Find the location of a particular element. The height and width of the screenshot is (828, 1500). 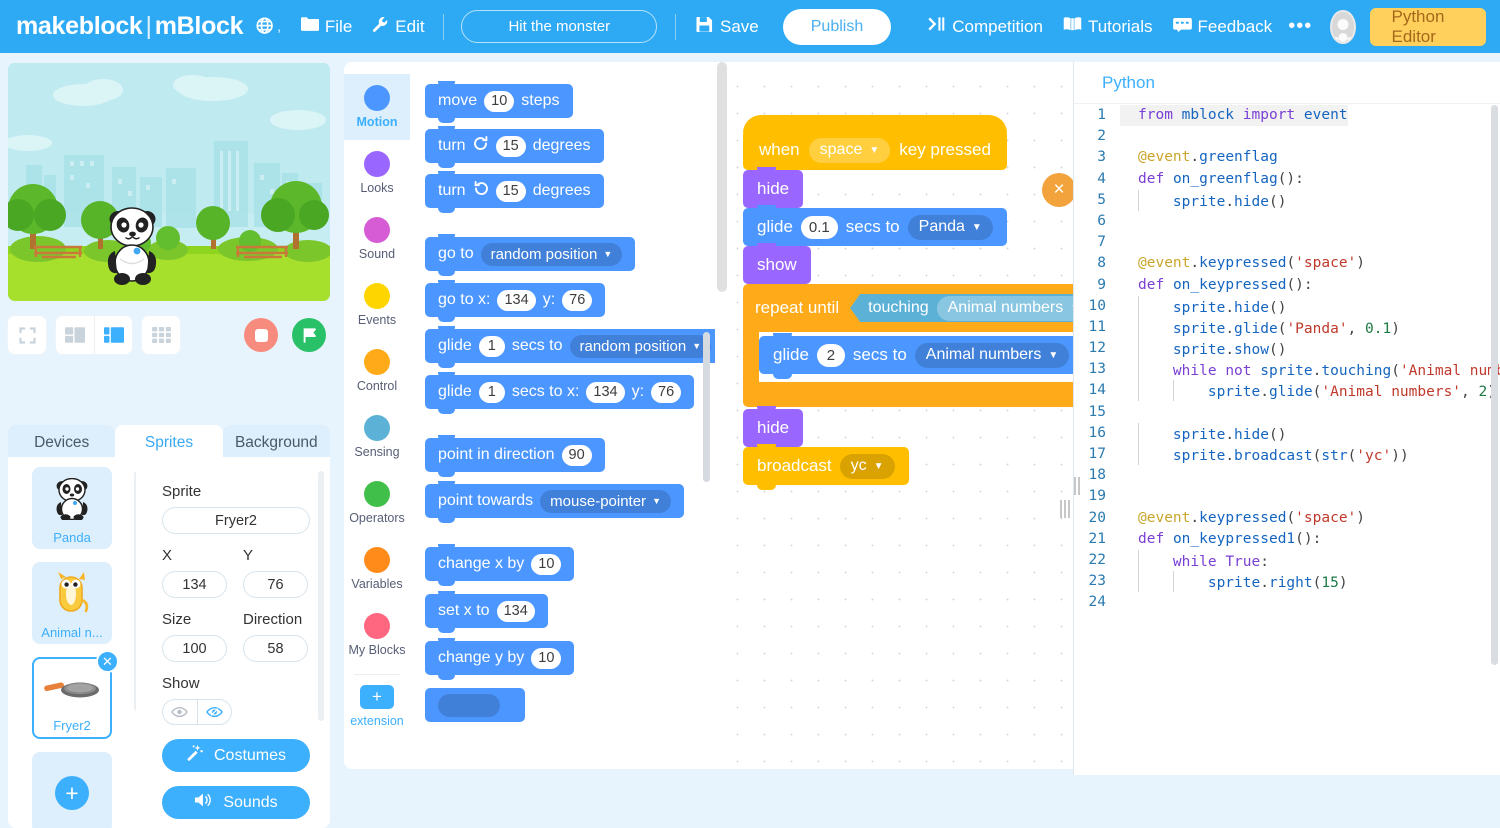

dropdown-partial is located at coordinates (469, 705).